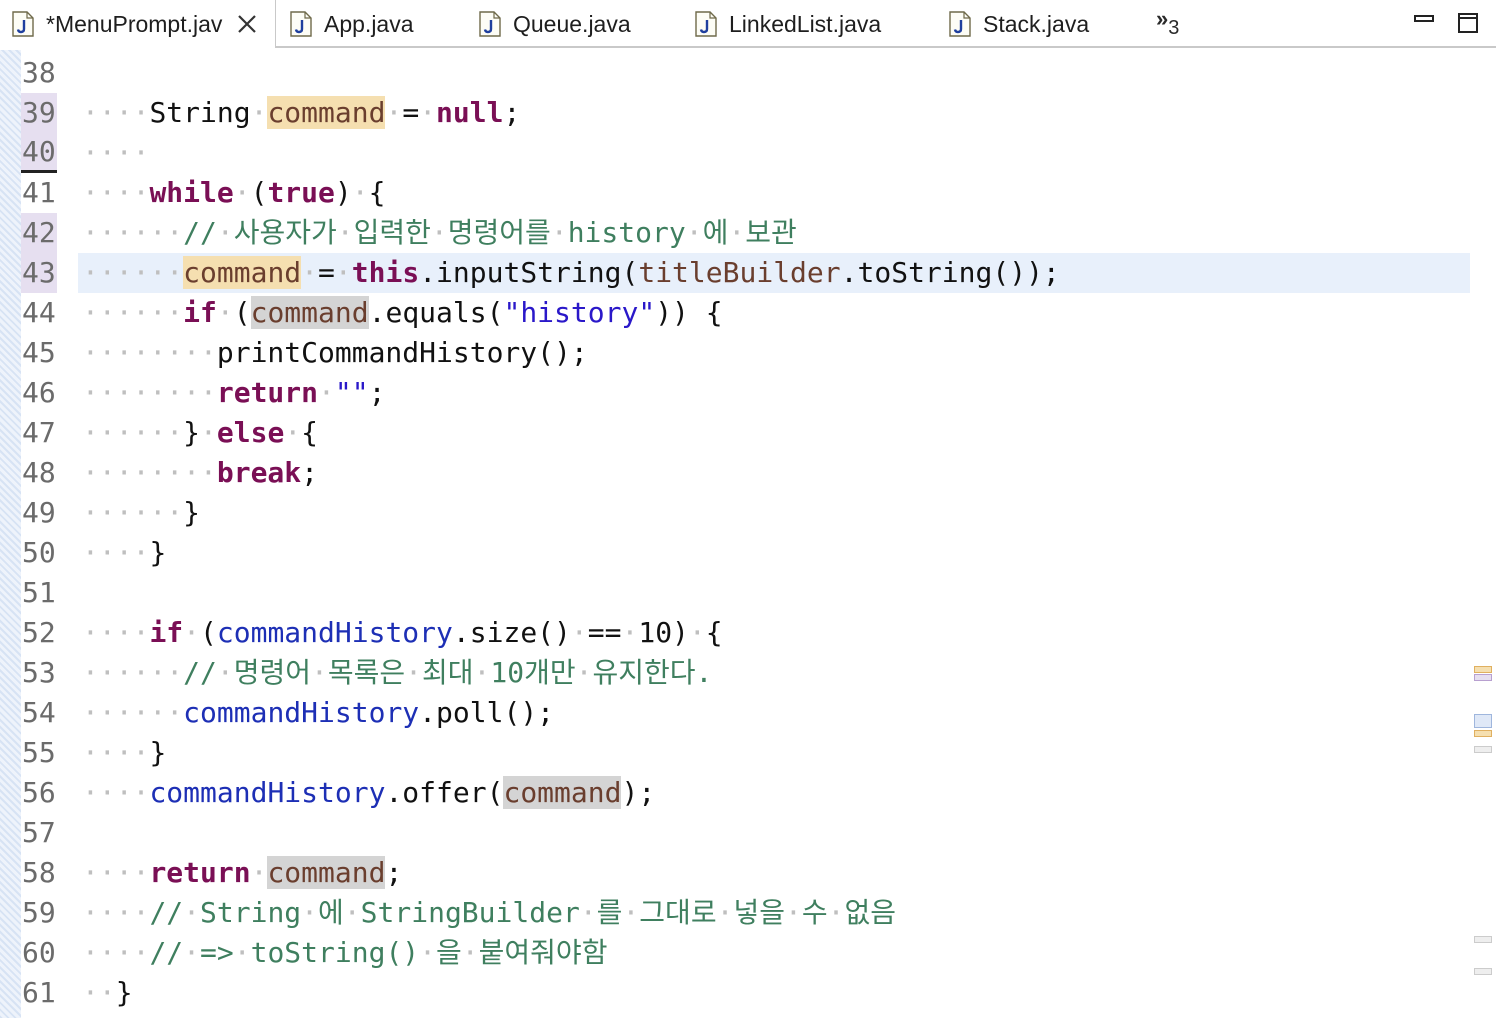 The image size is (1496, 1018). What do you see at coordinates (776, 993) in the screenshot?
I see `code-line: ··}` at bounding box center [776, 993].